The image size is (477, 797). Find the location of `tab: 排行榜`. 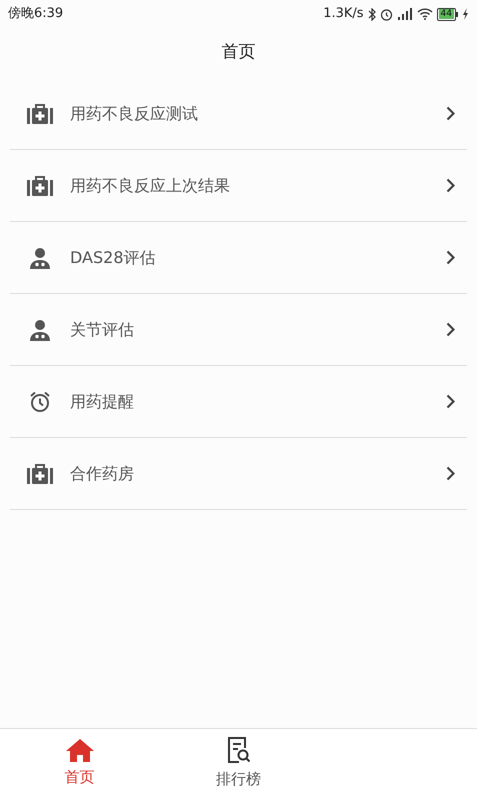

tab: 排行榜 is located at coordinates (238, 763).